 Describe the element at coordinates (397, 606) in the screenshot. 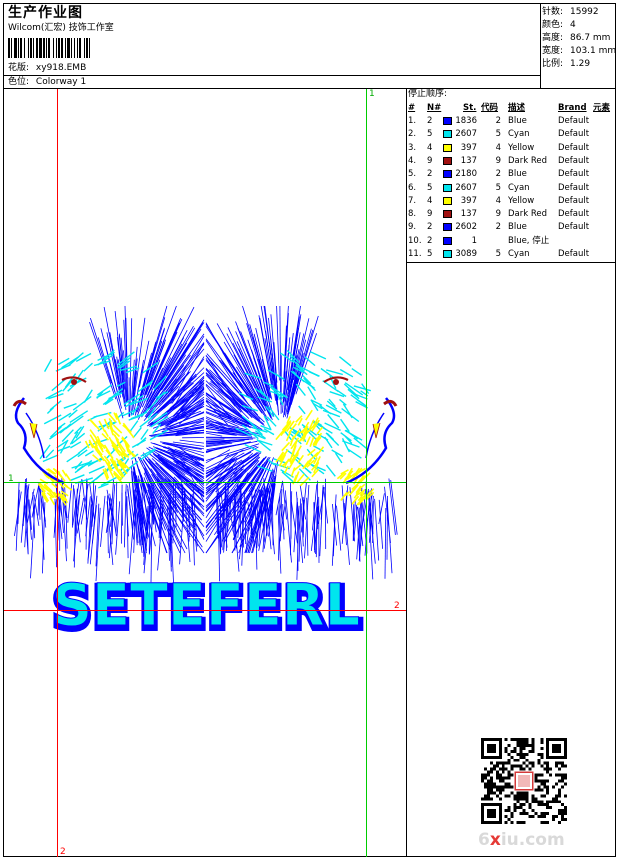

I see `guide-label-right: 2` at that location.